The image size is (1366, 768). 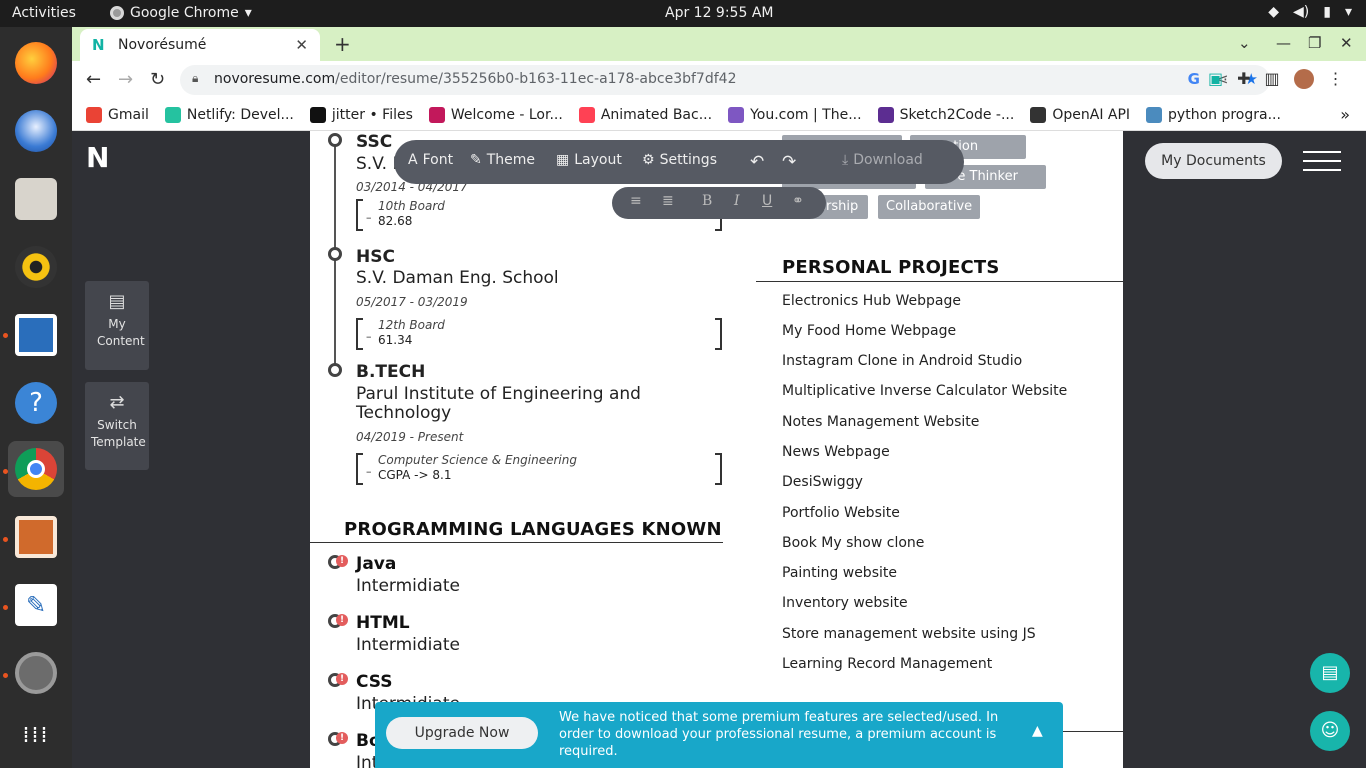 What do you see at coordinates (1330, 731) in the screenshot?
I see `chat-fab-icon: ☺` at bounding box center [1330, 731].